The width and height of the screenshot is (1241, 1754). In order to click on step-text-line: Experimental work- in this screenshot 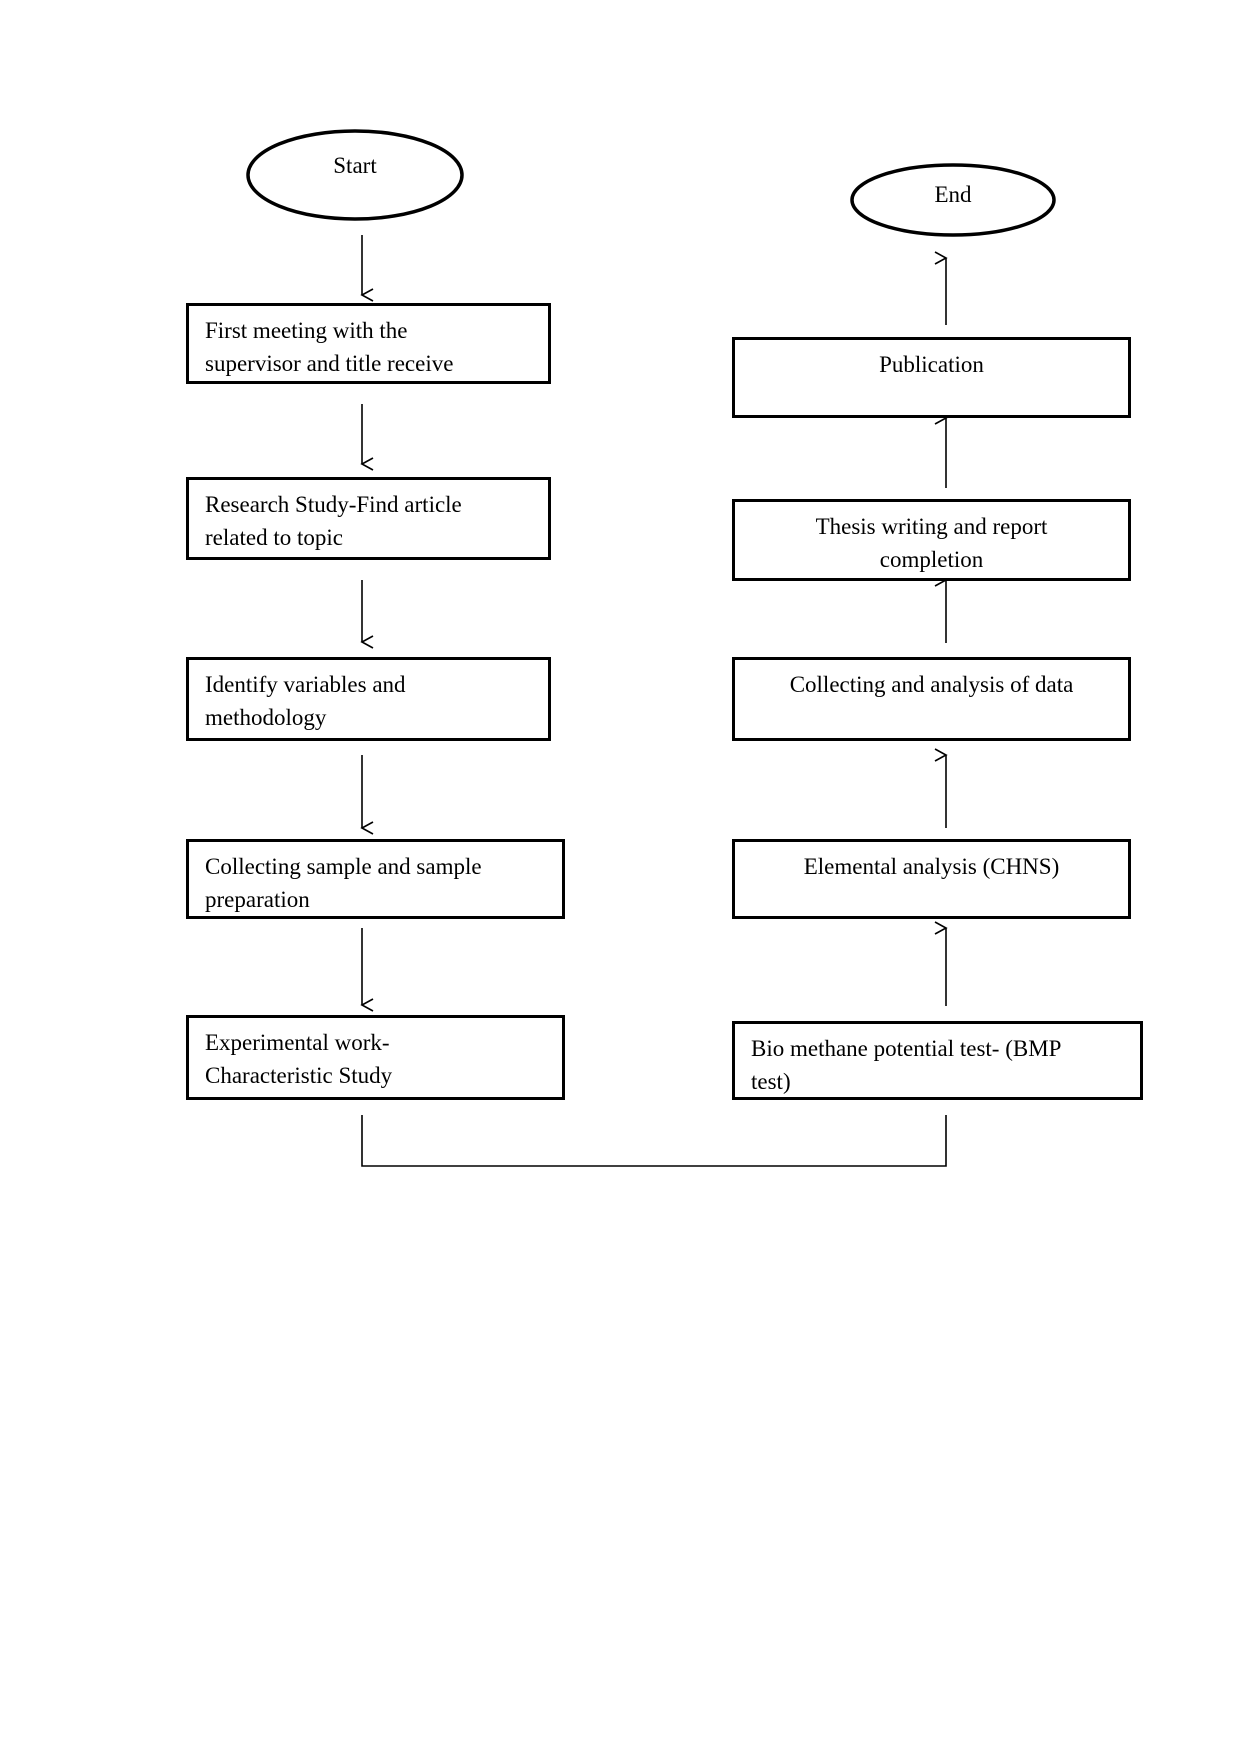, I will do `click(297, 1042)`.